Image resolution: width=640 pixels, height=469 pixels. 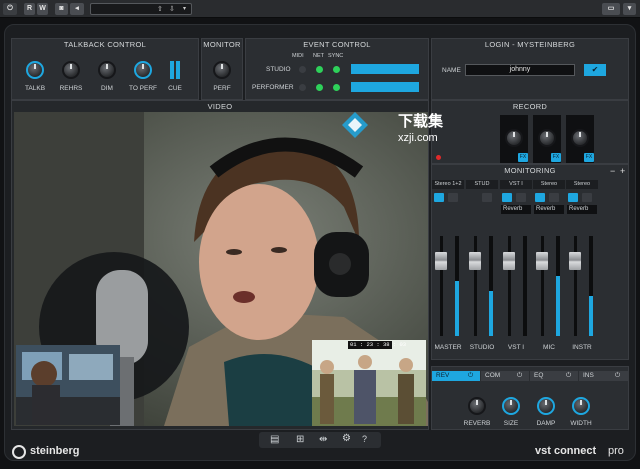 I want to click on width-label: WIDTH, so click(x=581, y=423).